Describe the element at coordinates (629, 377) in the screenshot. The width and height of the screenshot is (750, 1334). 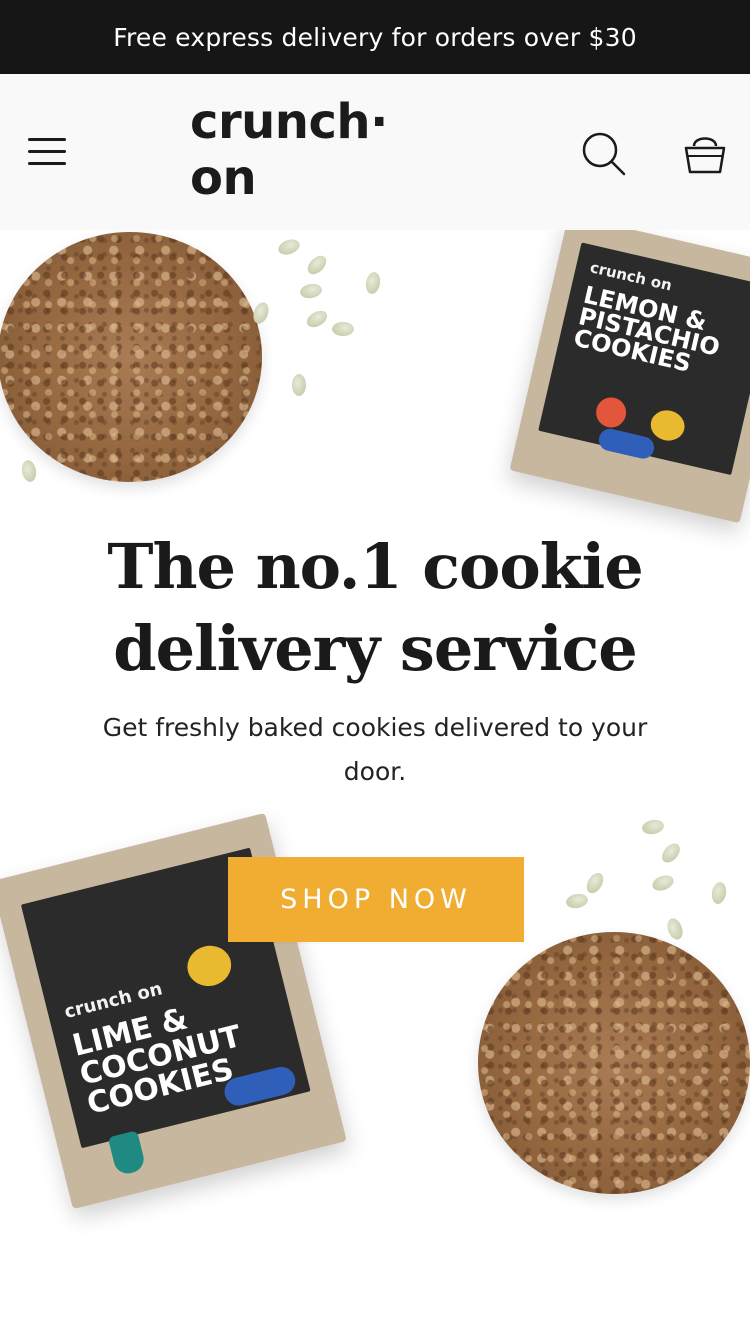
I see `product-bag-lemon-pistachio: crunch on LEMON & PISTACHIO COOKIES` at that location.